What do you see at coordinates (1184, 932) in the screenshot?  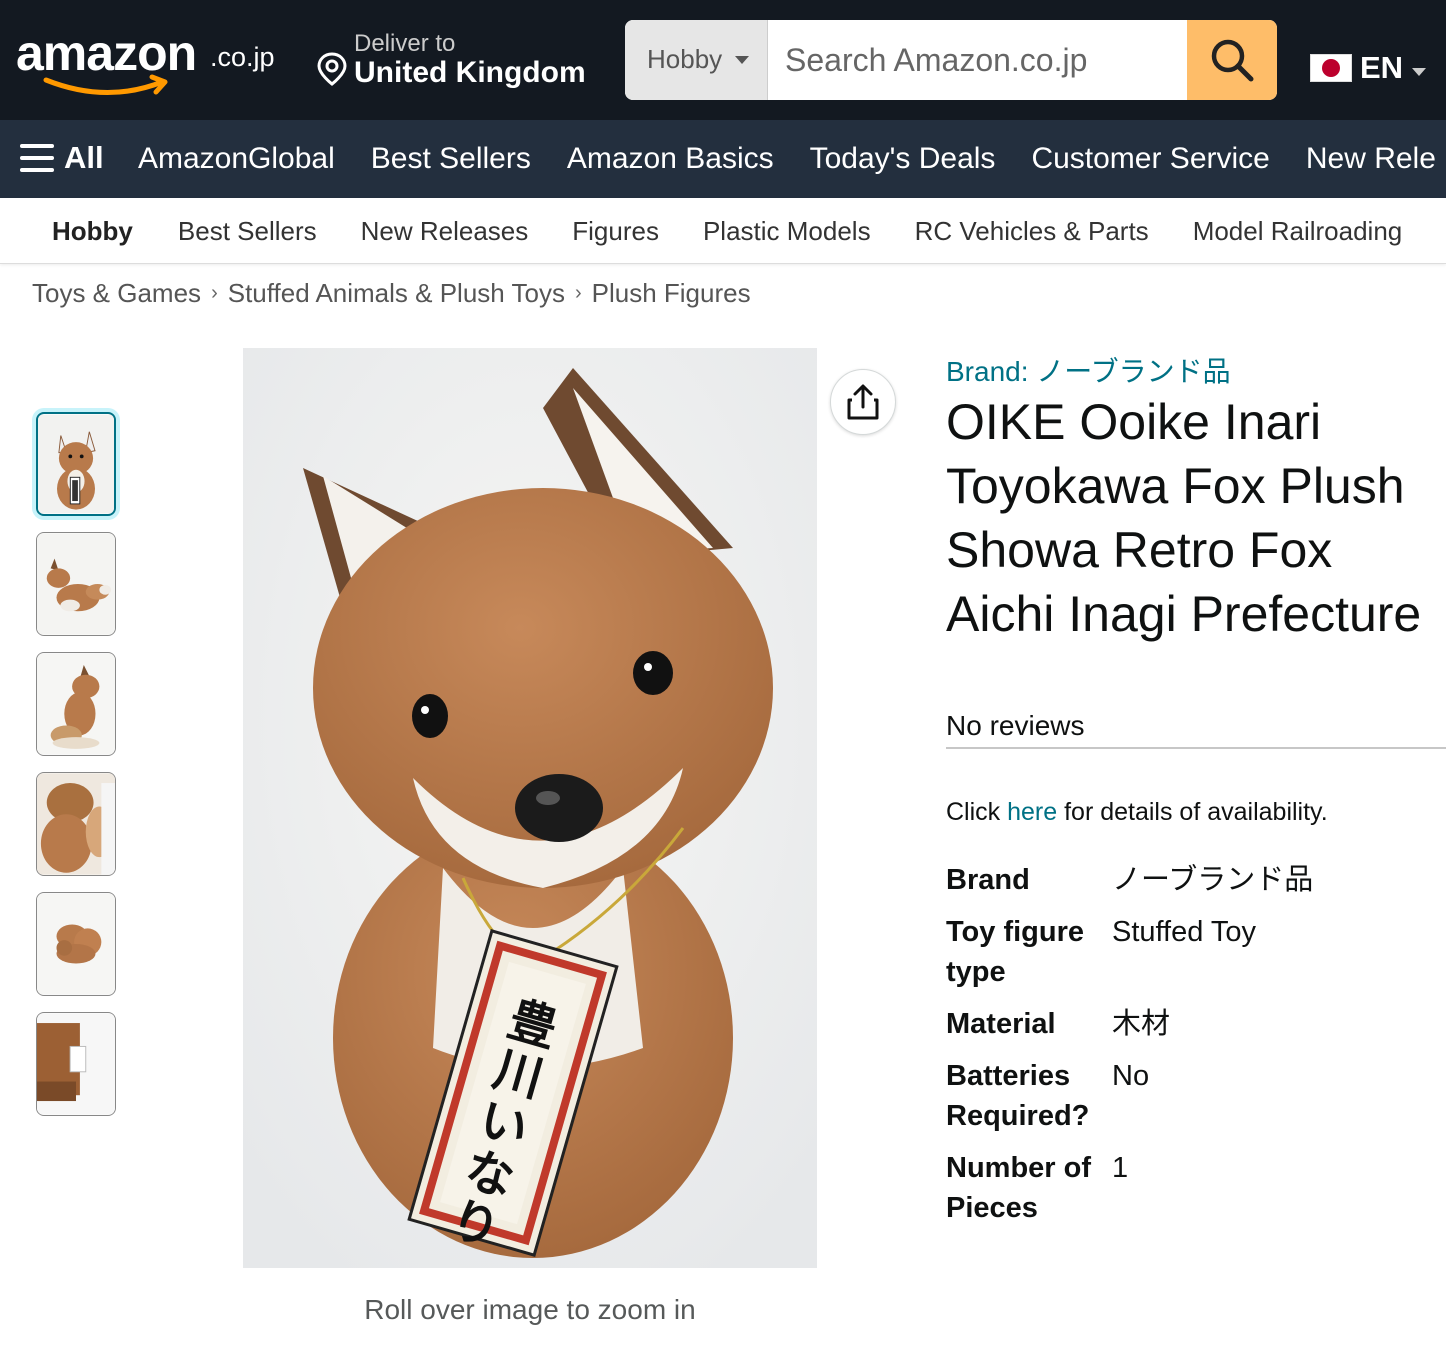 I see `spec-value: Stuffed Toy` at bounding box center [1184, 932].